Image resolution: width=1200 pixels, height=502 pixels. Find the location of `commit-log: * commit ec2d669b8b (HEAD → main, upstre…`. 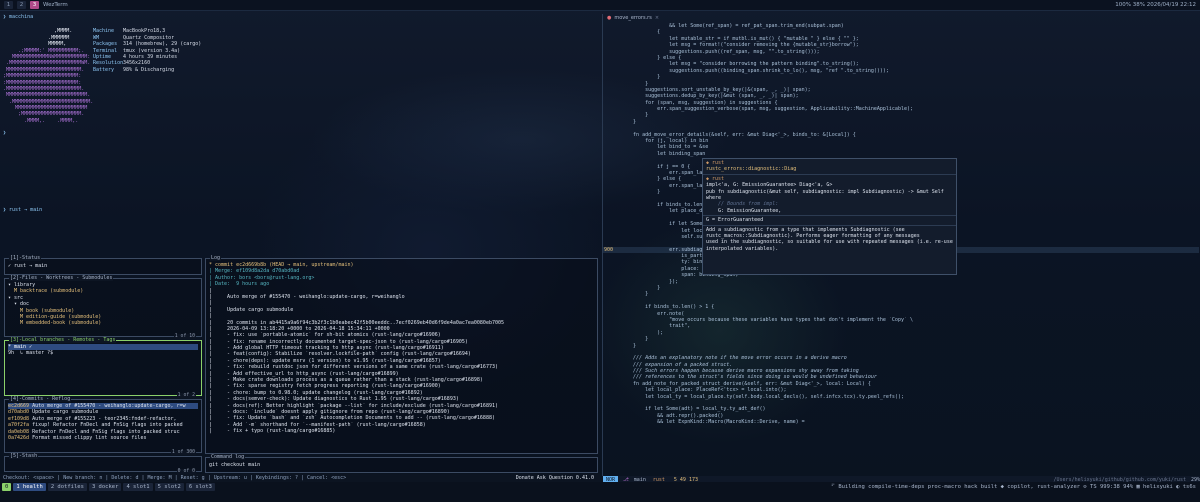

commit-log: * commit ec2d669b8b (HEAD → main, upstre… is located at coordinates (401, 348).